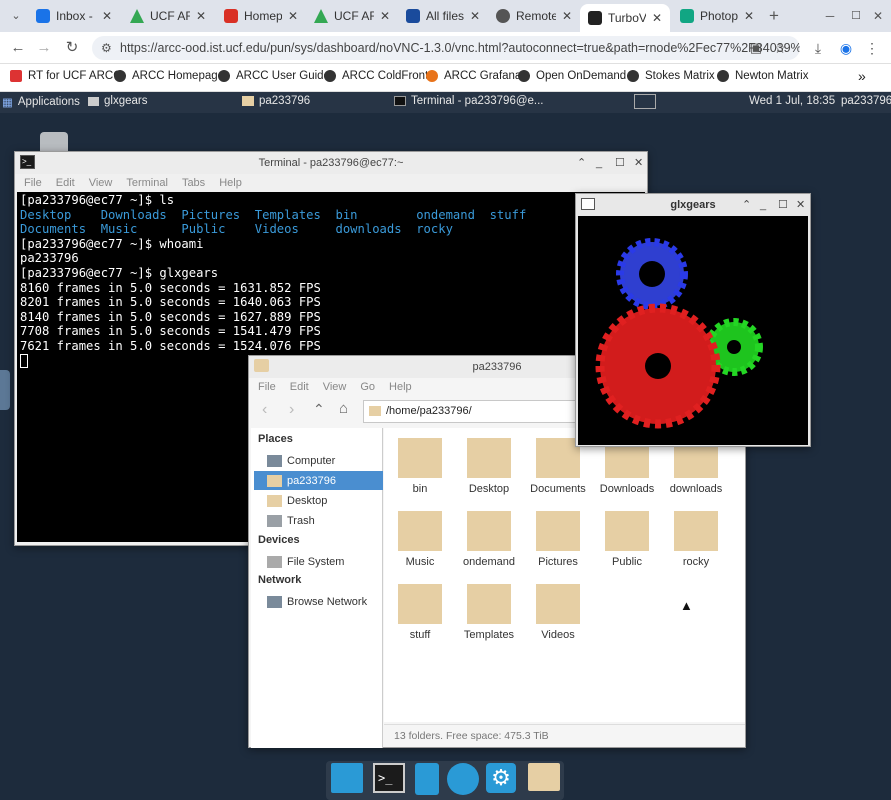  What do you see at coordinates (627, 474) in the screenshot?
I see `folder-downloads-cap: Downloads` at bounding box center [627, 474].